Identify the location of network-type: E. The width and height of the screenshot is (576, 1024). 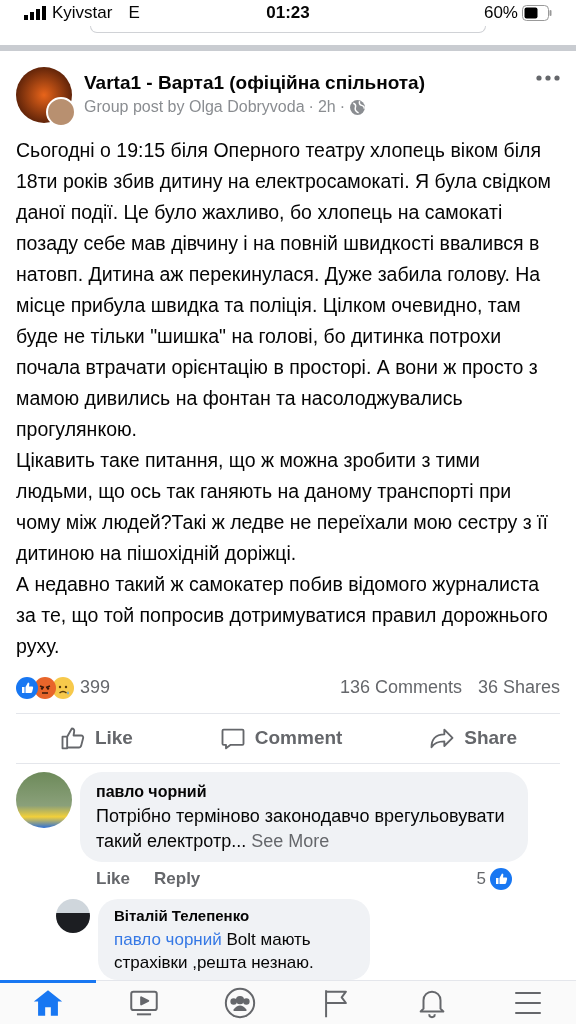
(134, 13).